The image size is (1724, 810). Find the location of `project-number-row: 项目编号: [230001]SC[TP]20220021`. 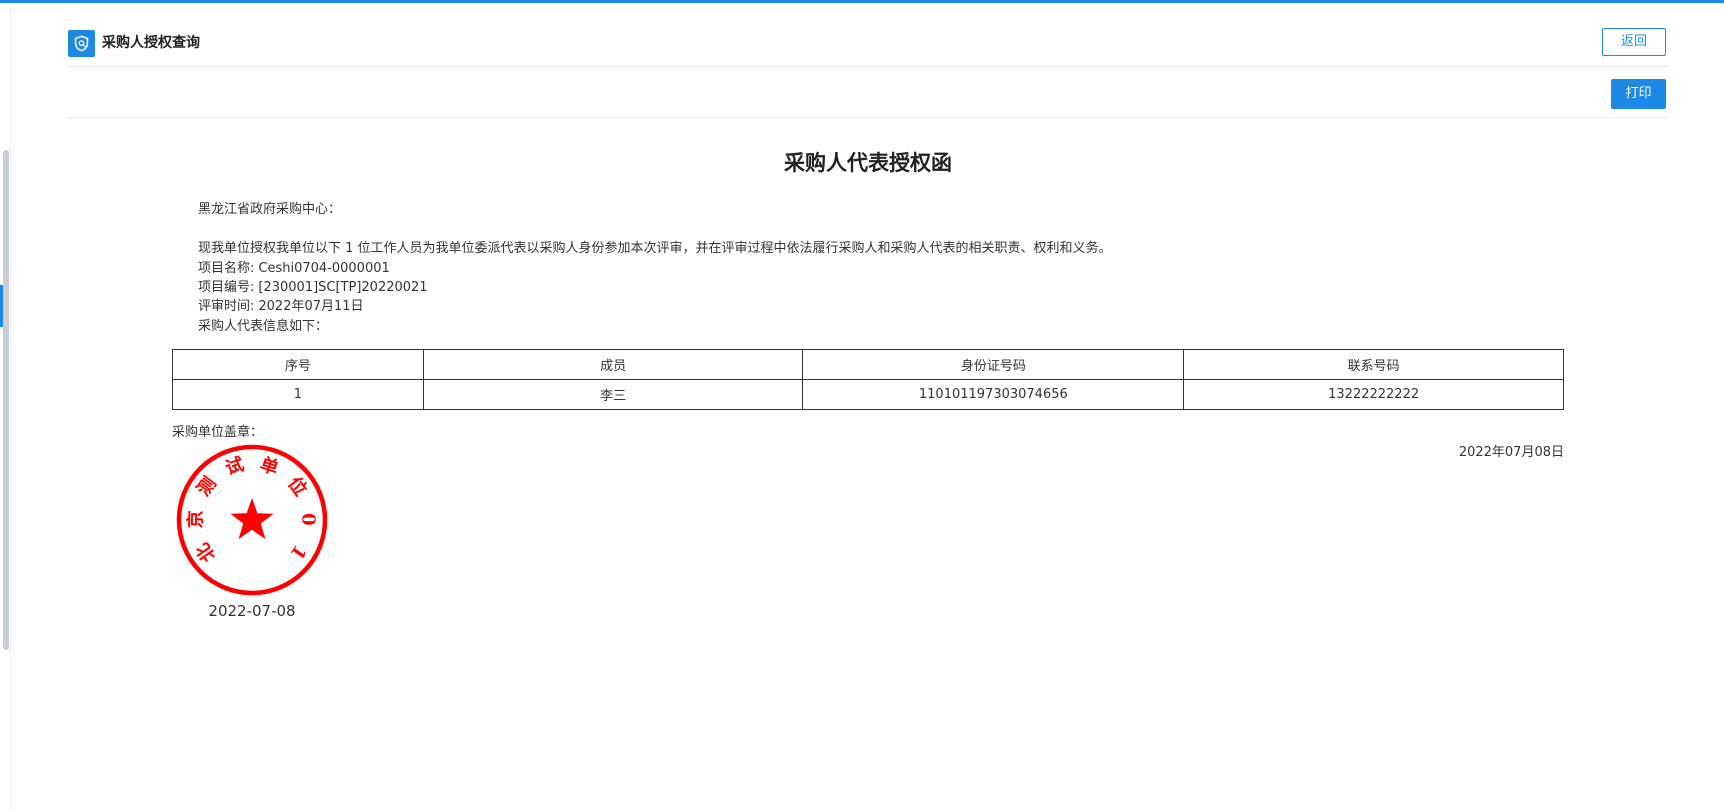

project-number-row: 项目编号: [230001]SC[TP]20220021 is located at coordinates (313, 285).